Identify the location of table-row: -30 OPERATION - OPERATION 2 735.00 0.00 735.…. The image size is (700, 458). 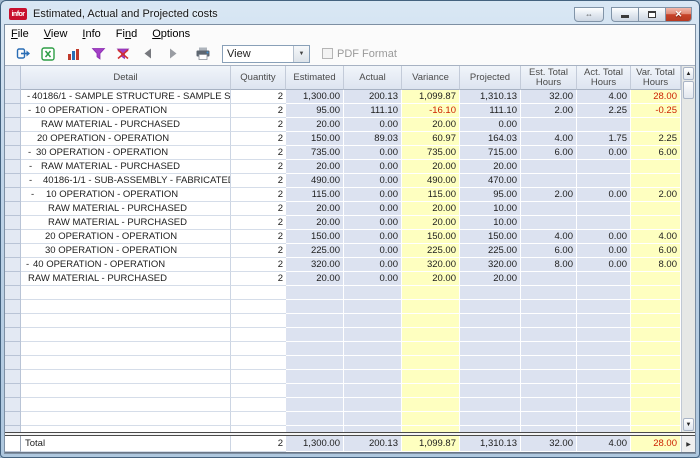
(343, 153).